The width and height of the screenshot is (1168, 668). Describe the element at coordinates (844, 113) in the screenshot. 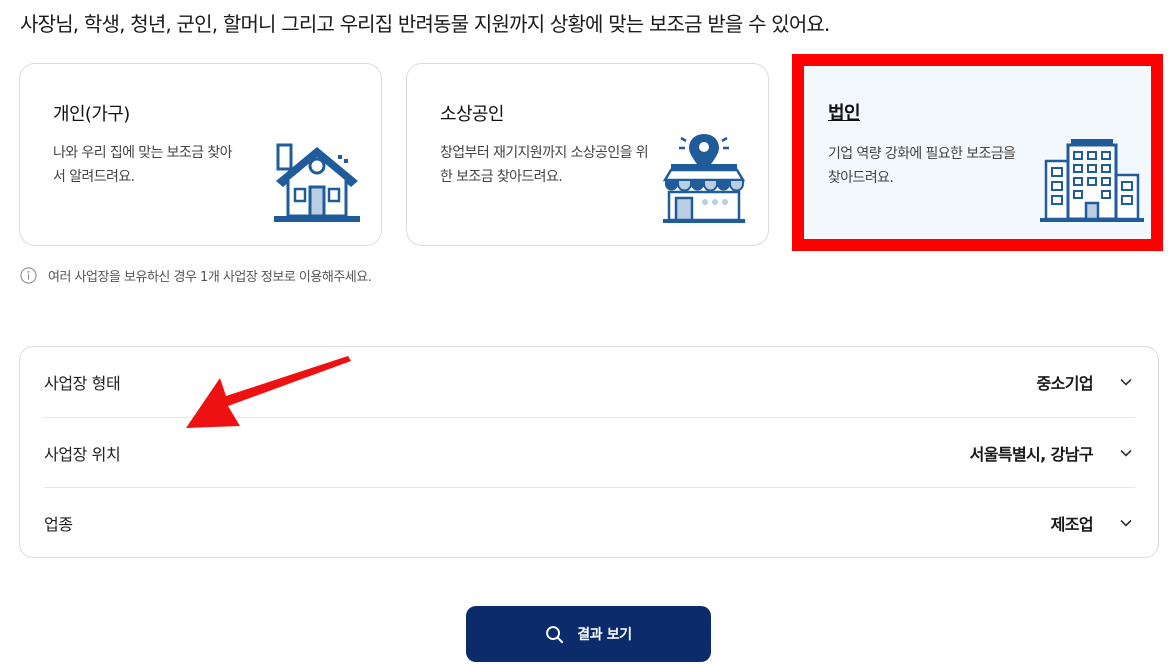

I see `card-title: 법인` at that location.